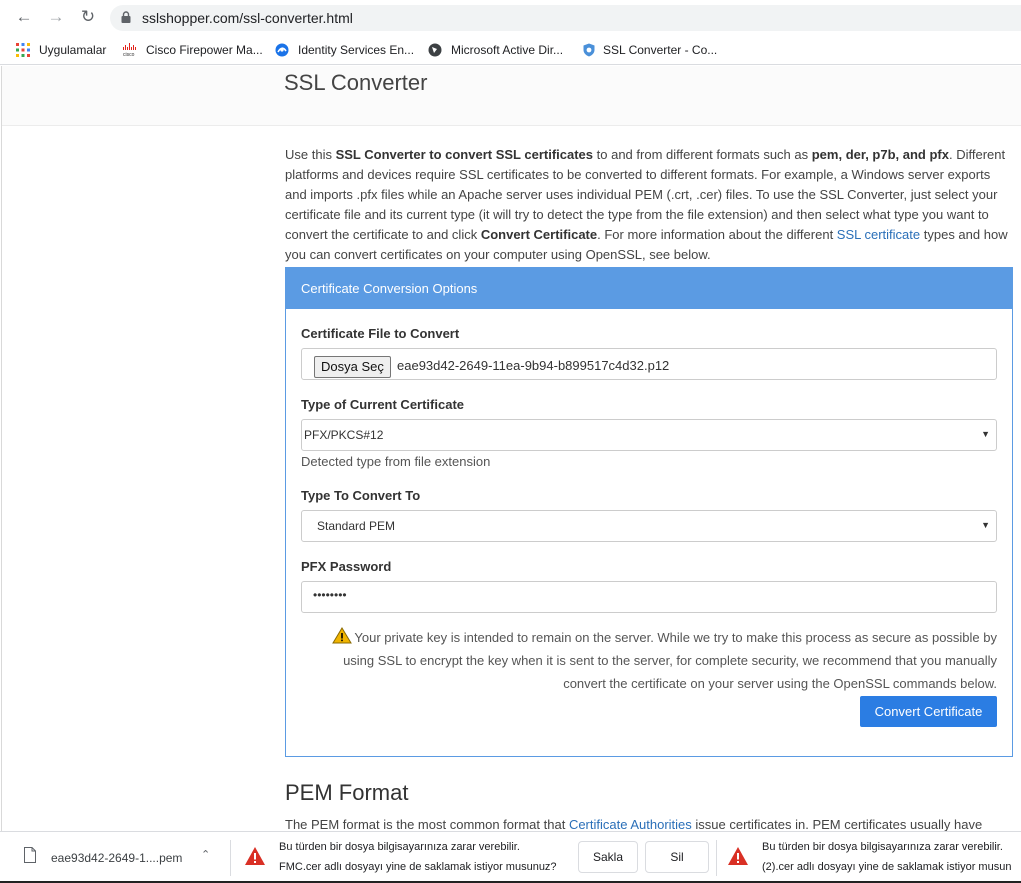 This screenshot has width=1021, height=883. I want to click on file-to-convert-label: Certificate File to Convert, so click(380, 333).